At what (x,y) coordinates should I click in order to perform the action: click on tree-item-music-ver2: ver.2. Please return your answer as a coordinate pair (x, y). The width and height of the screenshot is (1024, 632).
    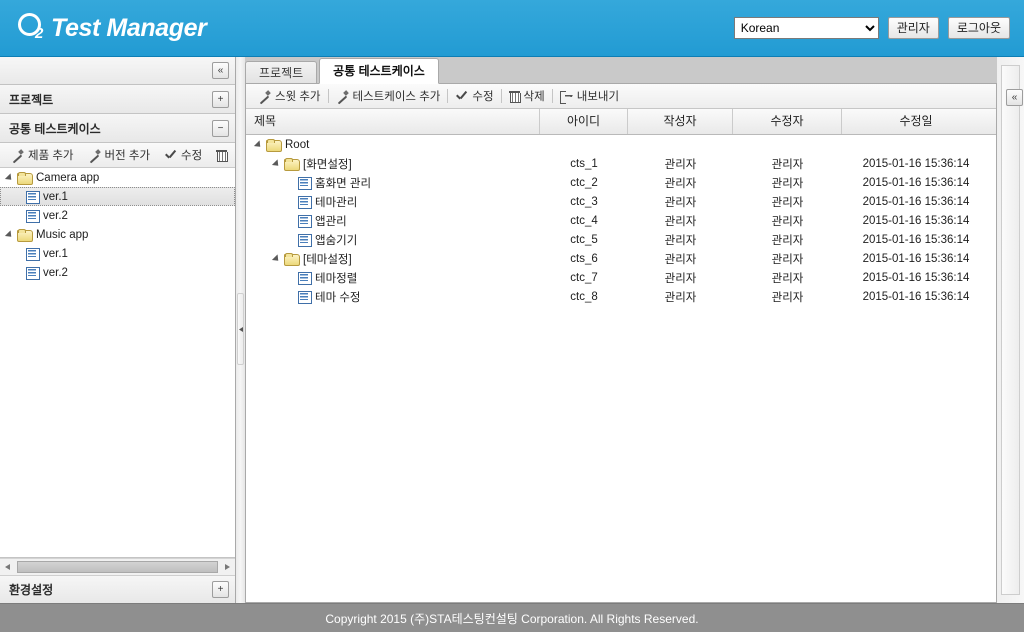
    Looking at the image, I should click on (117, 272).